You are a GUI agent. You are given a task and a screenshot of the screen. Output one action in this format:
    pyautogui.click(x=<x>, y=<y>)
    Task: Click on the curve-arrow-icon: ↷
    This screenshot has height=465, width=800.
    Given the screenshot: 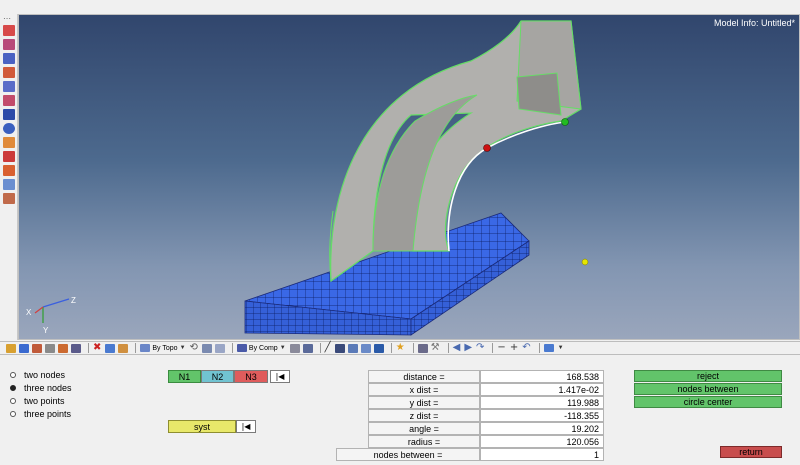 What is the action you would take?
    pyautogui.click(x=480, y=348)
    